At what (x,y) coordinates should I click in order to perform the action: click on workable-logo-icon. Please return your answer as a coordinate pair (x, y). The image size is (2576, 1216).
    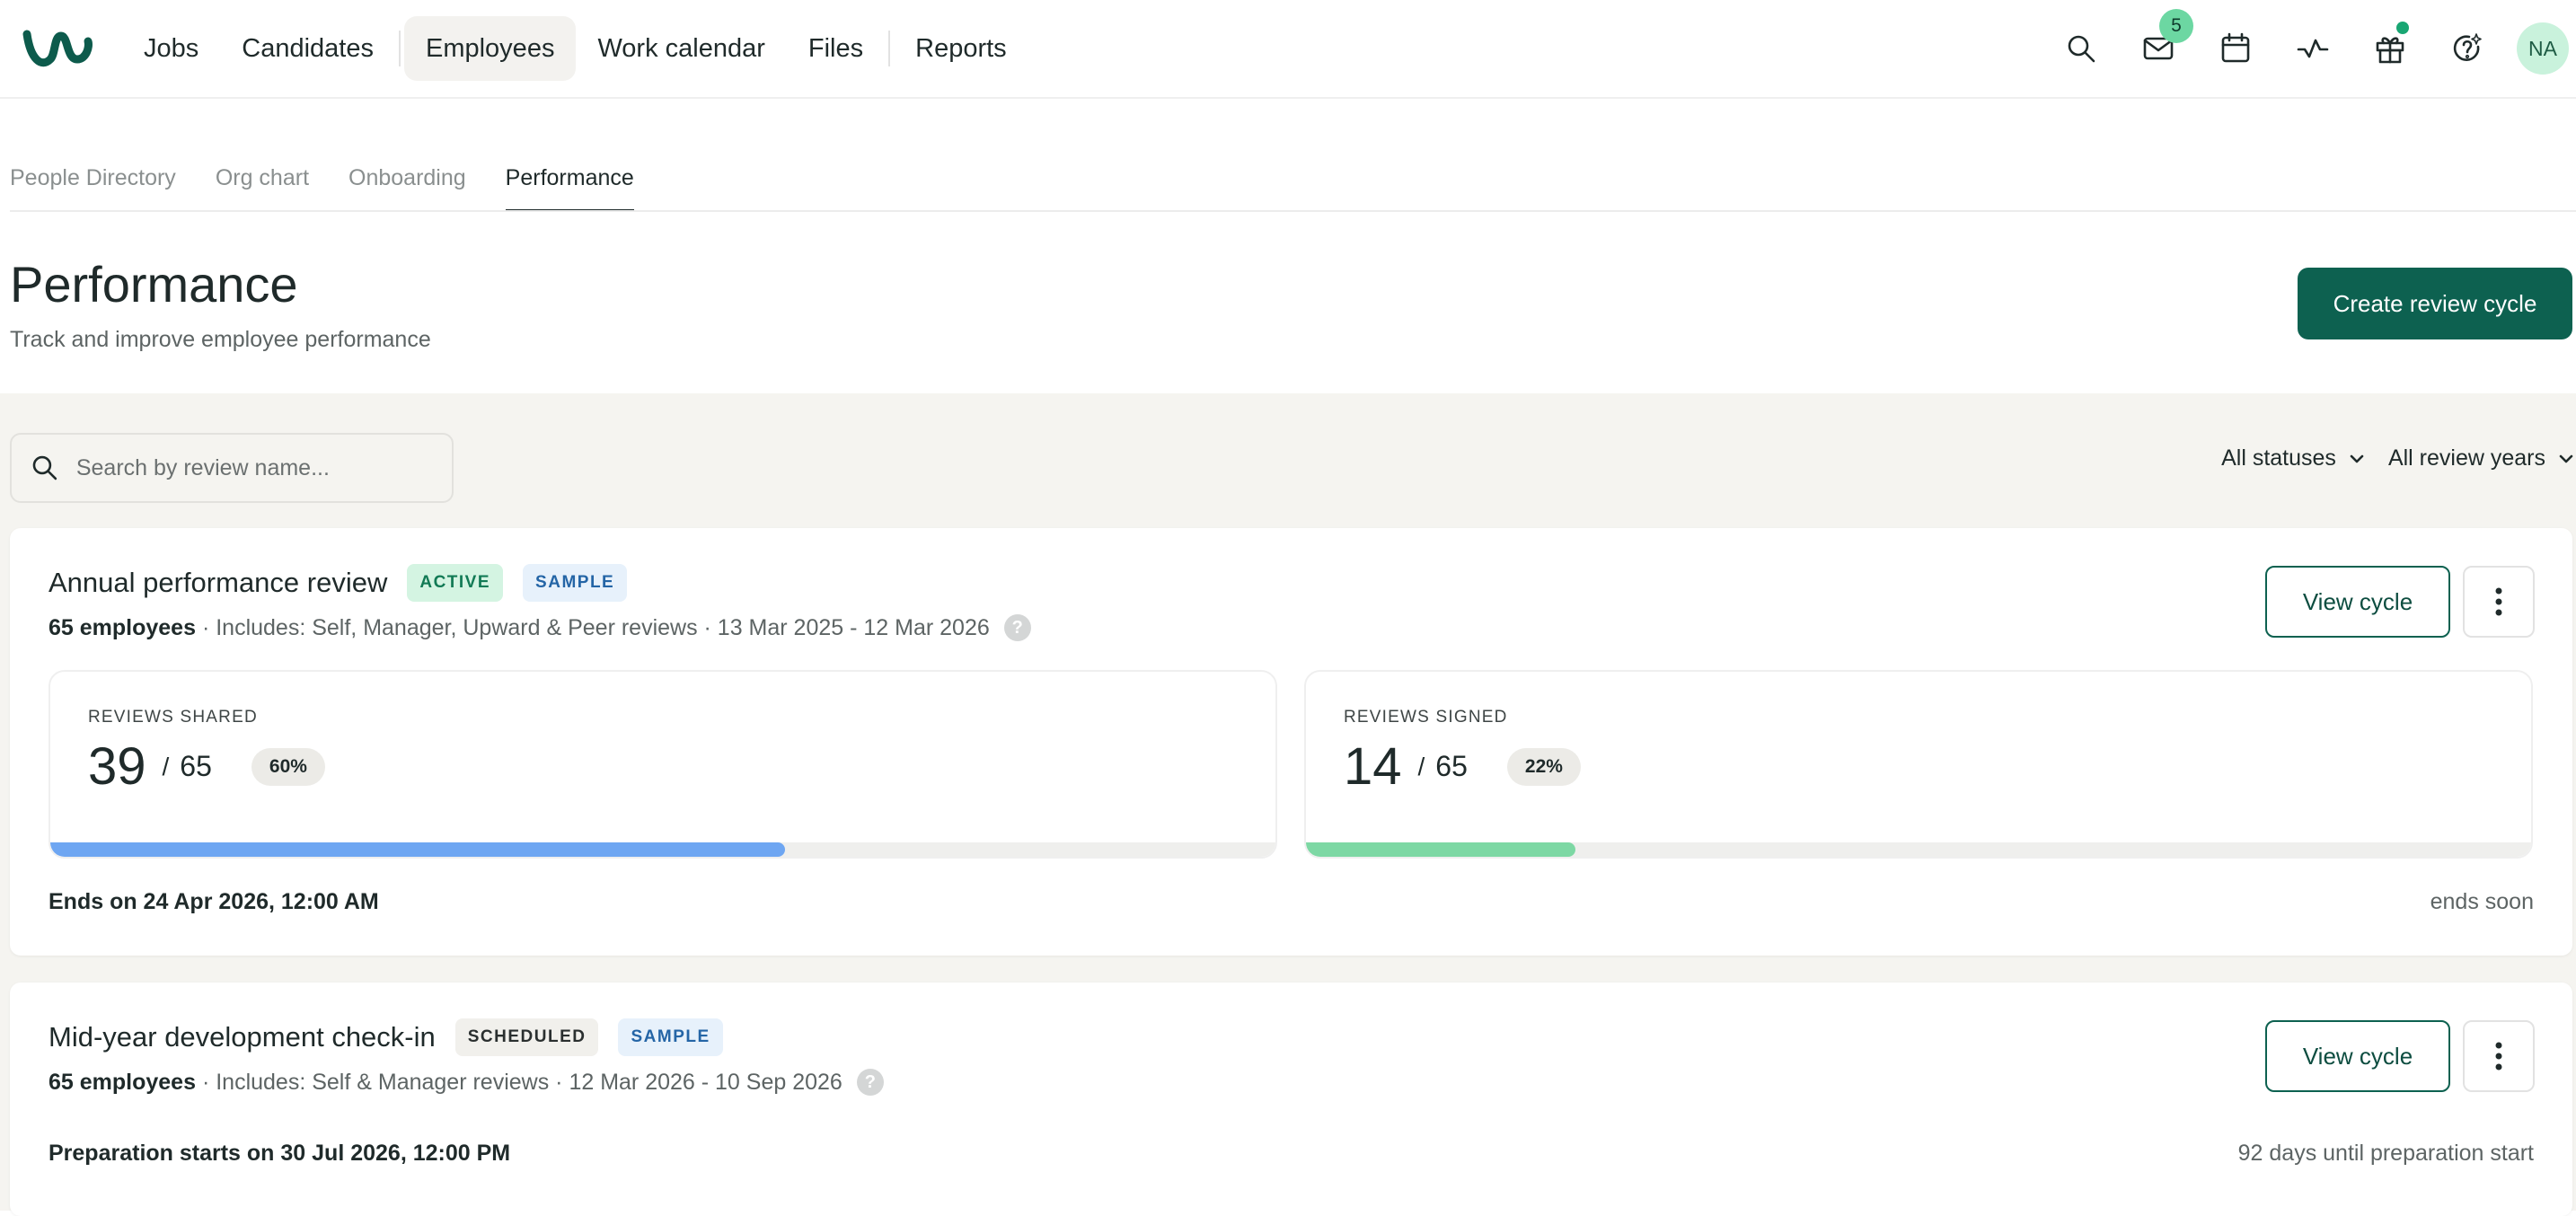
    Looking at the image, I should click on (57, 48).